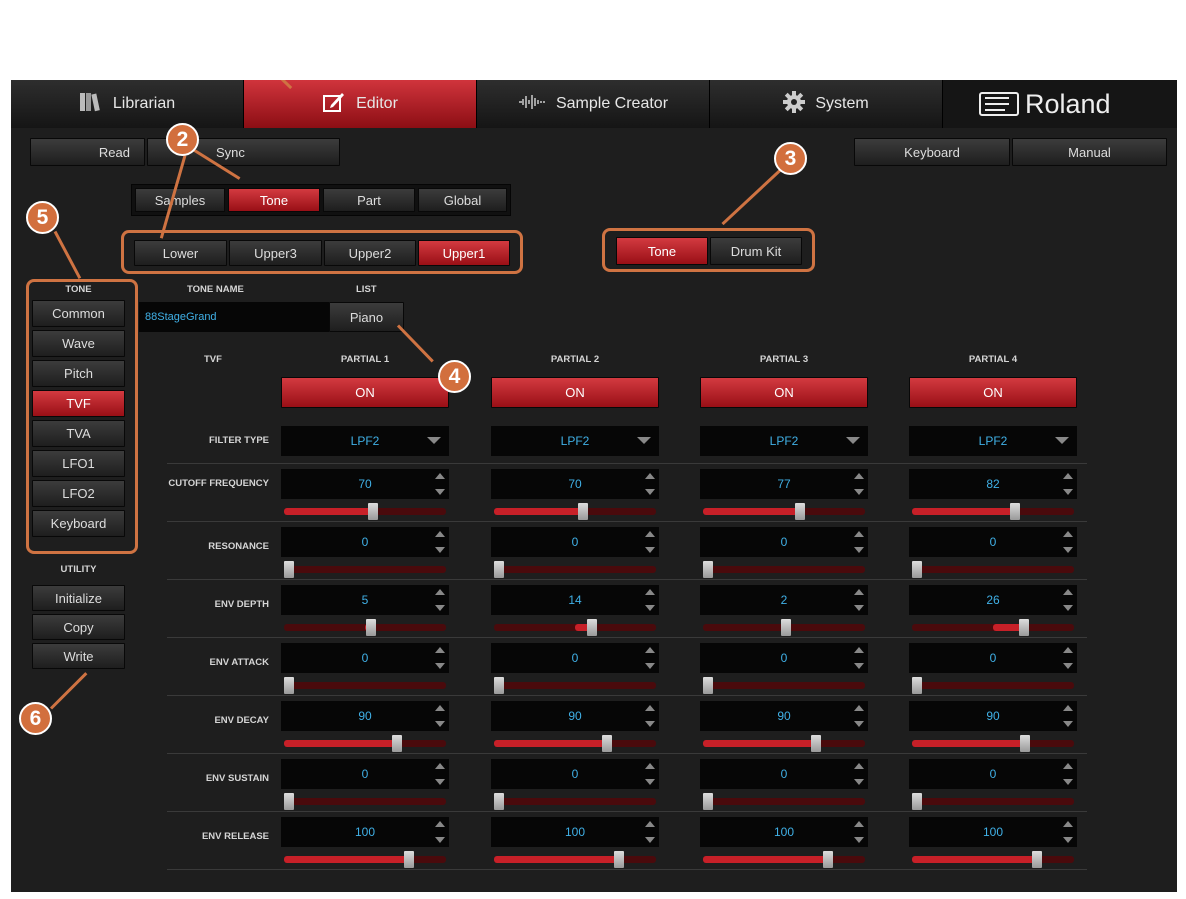  Describe the element at coordinates (1089, 152) in the screenshot. I see `manual-button: Manual` at that location.